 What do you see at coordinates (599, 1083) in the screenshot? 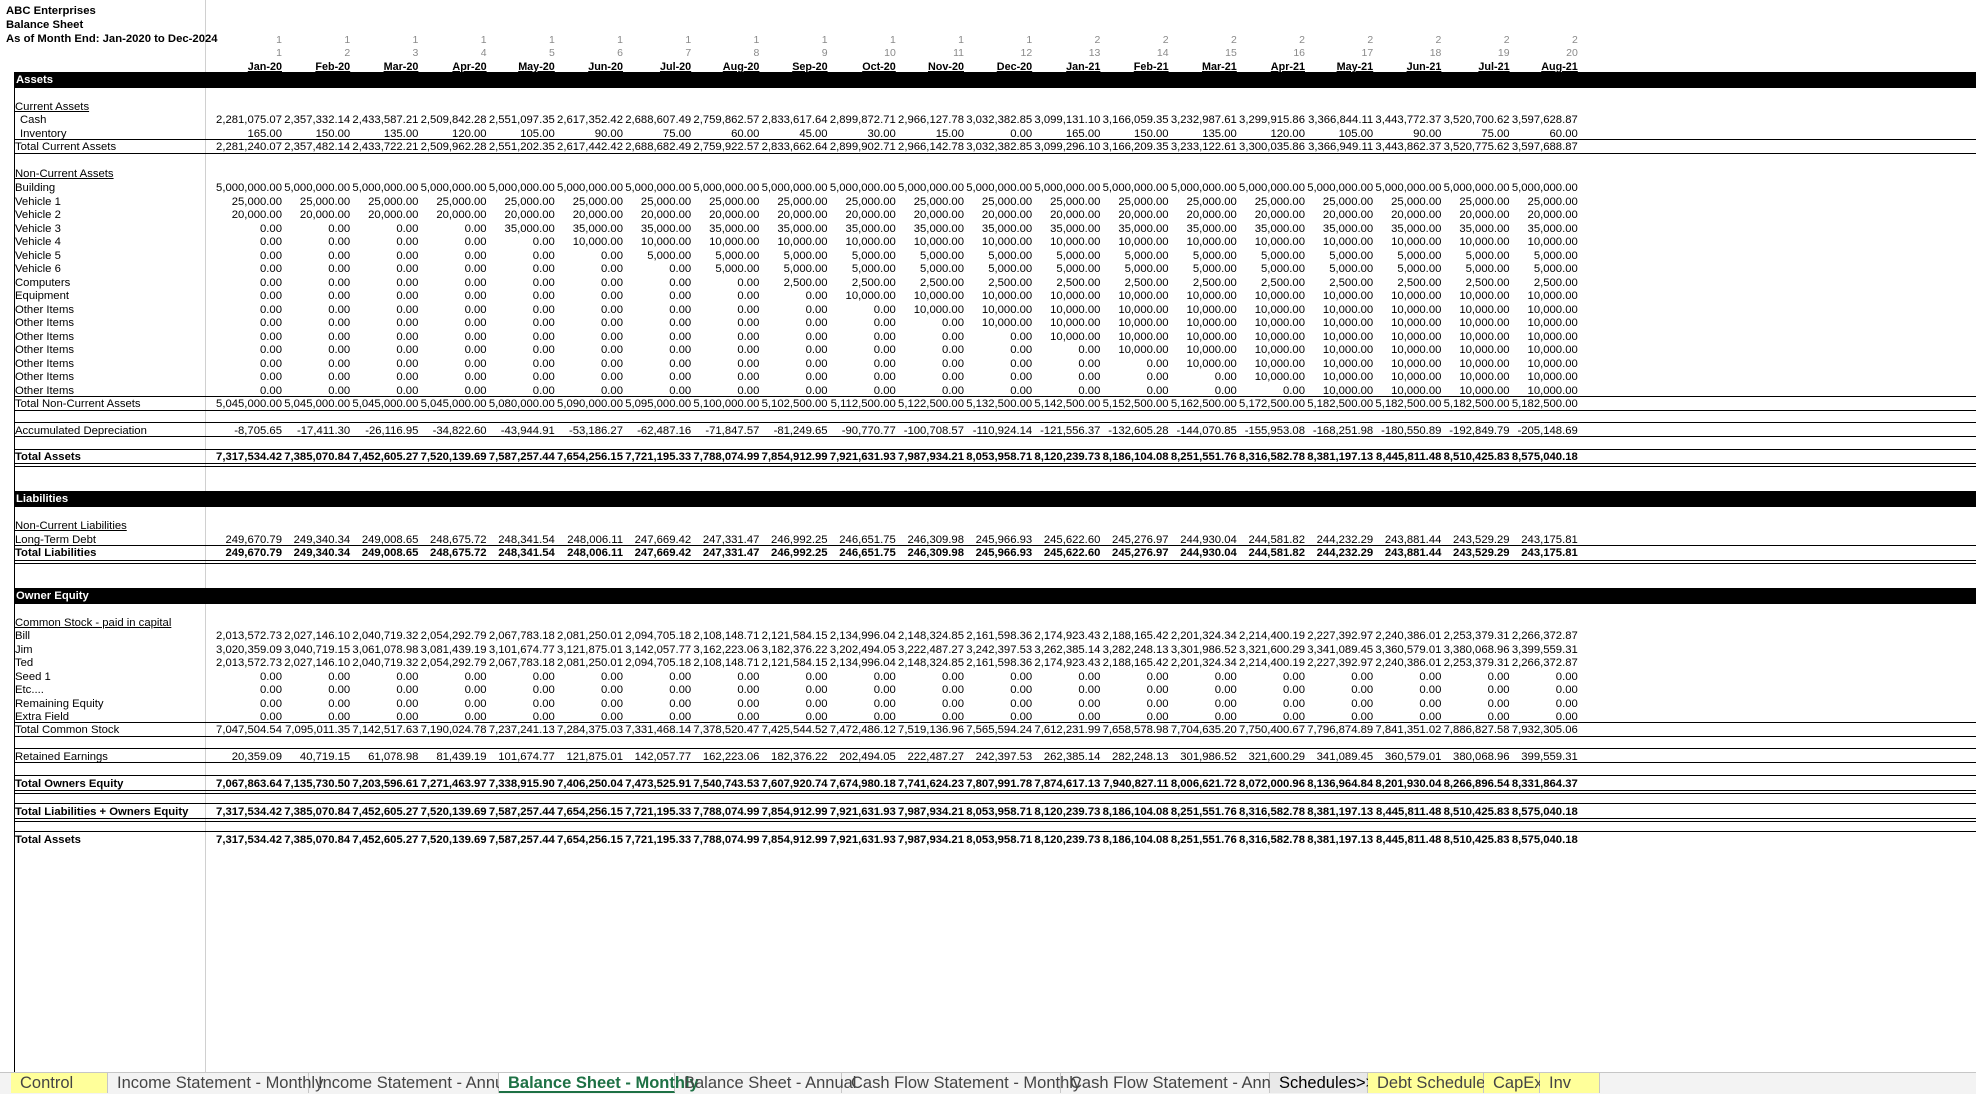
I see `sheet-tab-balance-sheet-monthly: Balance Sheet - Monthly` at bounding box center [599, 1083].